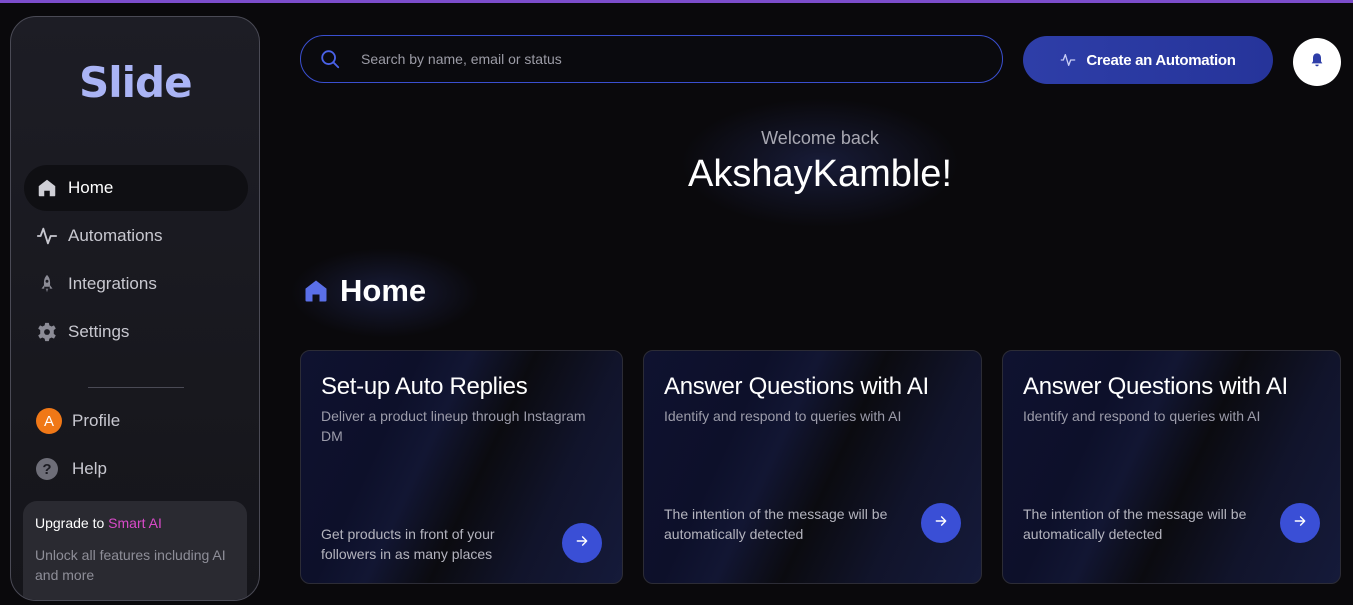 This screenshot has width=1353, height=605. What do you see at coordinates (330, 59) in the screenshot?
I see `search-icon` at bounding box center [330, 59].